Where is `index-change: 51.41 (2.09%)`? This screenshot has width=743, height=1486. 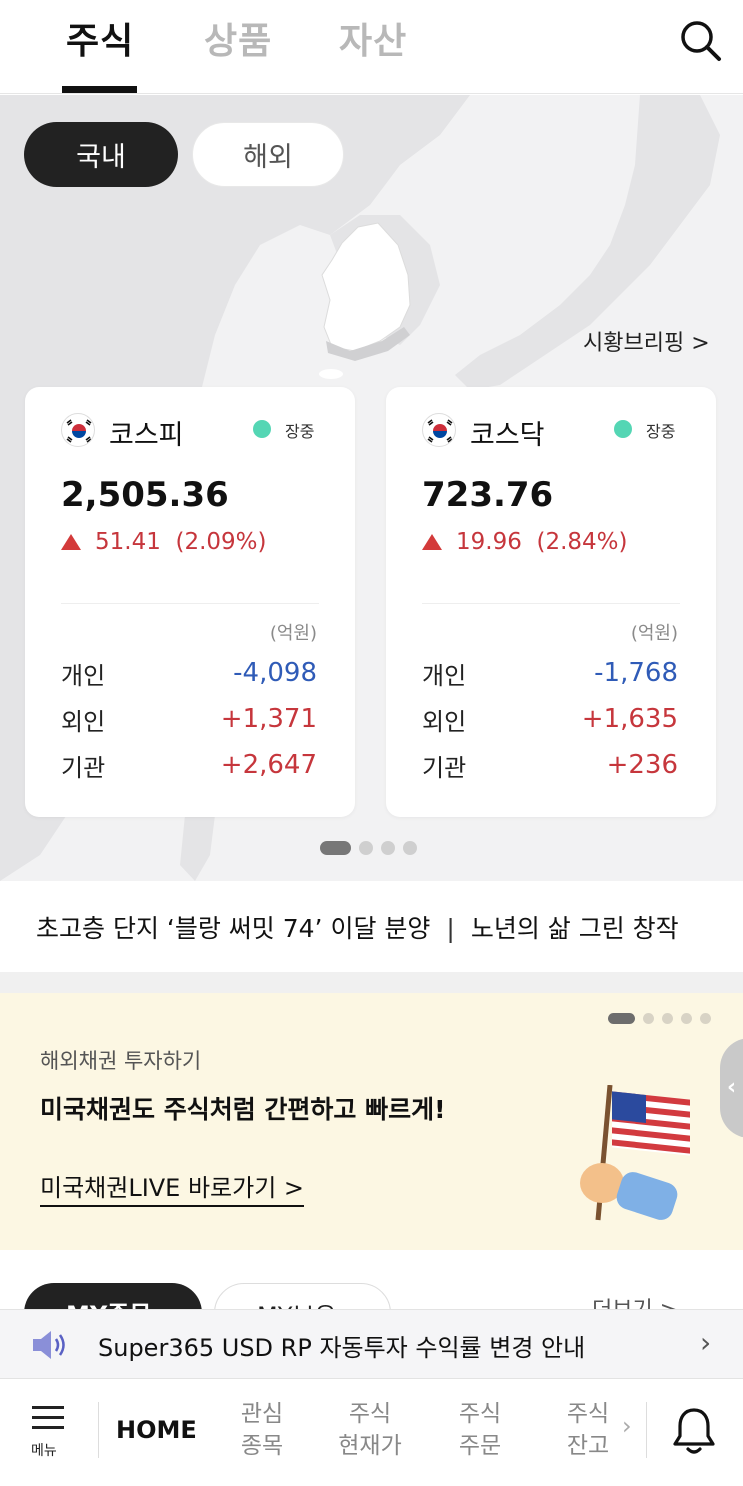 index-change: 51.41 (2.09%) is located at coordinates (181, 542).